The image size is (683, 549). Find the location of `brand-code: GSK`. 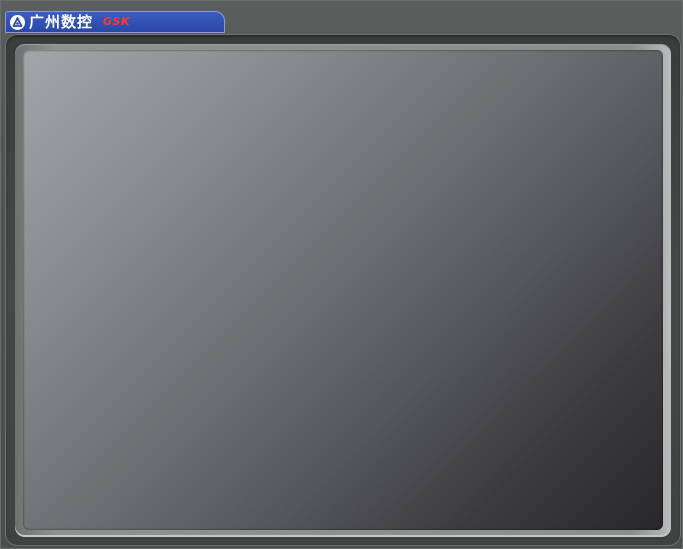

brand-code: GSK is located at coordinates (116, 21).